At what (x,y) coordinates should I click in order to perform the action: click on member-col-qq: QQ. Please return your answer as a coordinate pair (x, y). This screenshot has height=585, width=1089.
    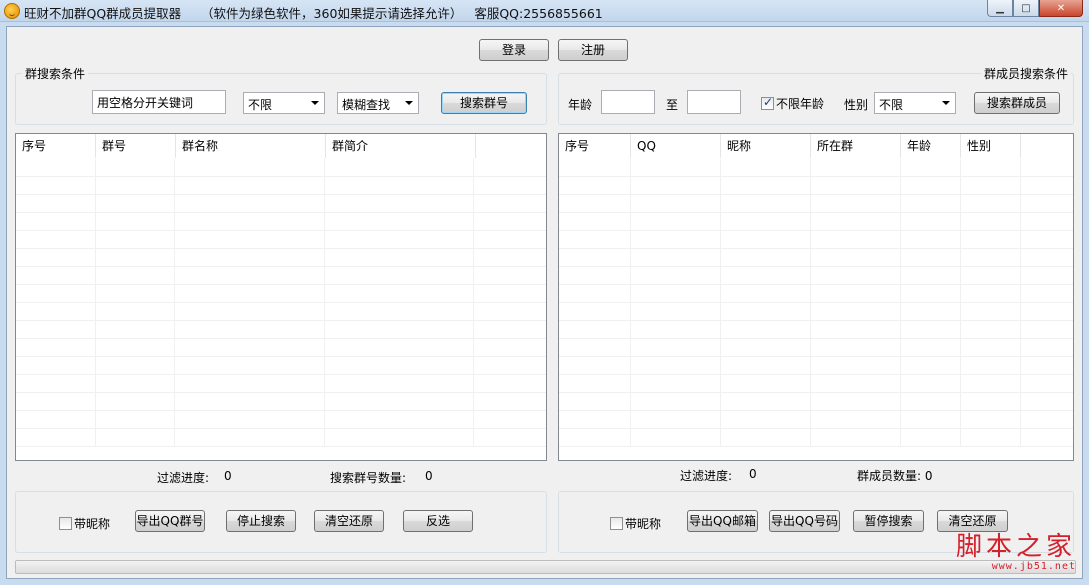
    Looking at the image, I should click on (676, 146).